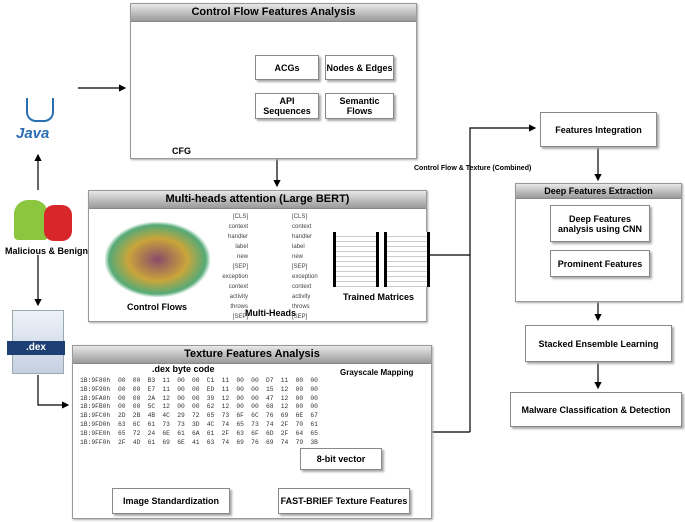 The height and width of the screenshot is (522, 685). Describe the element at coordinates (300, 317) in the screenshot. I see `token-r: [SEP]` at that location.